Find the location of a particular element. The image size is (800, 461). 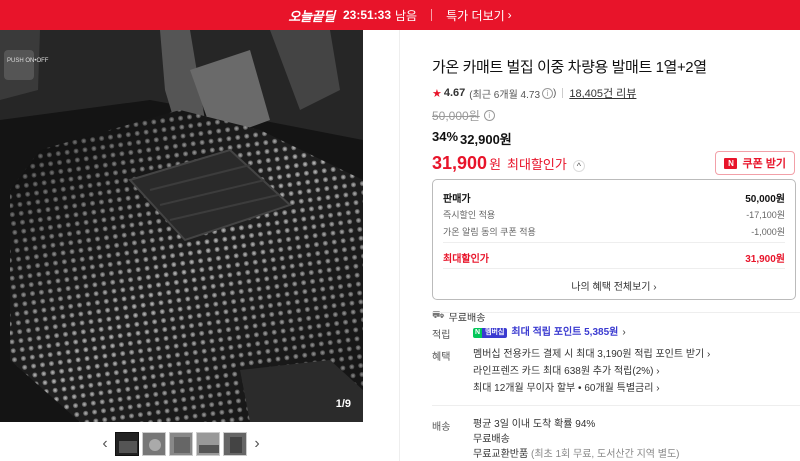

price-row-label: 판매가 is located at coordinates (457, 199).